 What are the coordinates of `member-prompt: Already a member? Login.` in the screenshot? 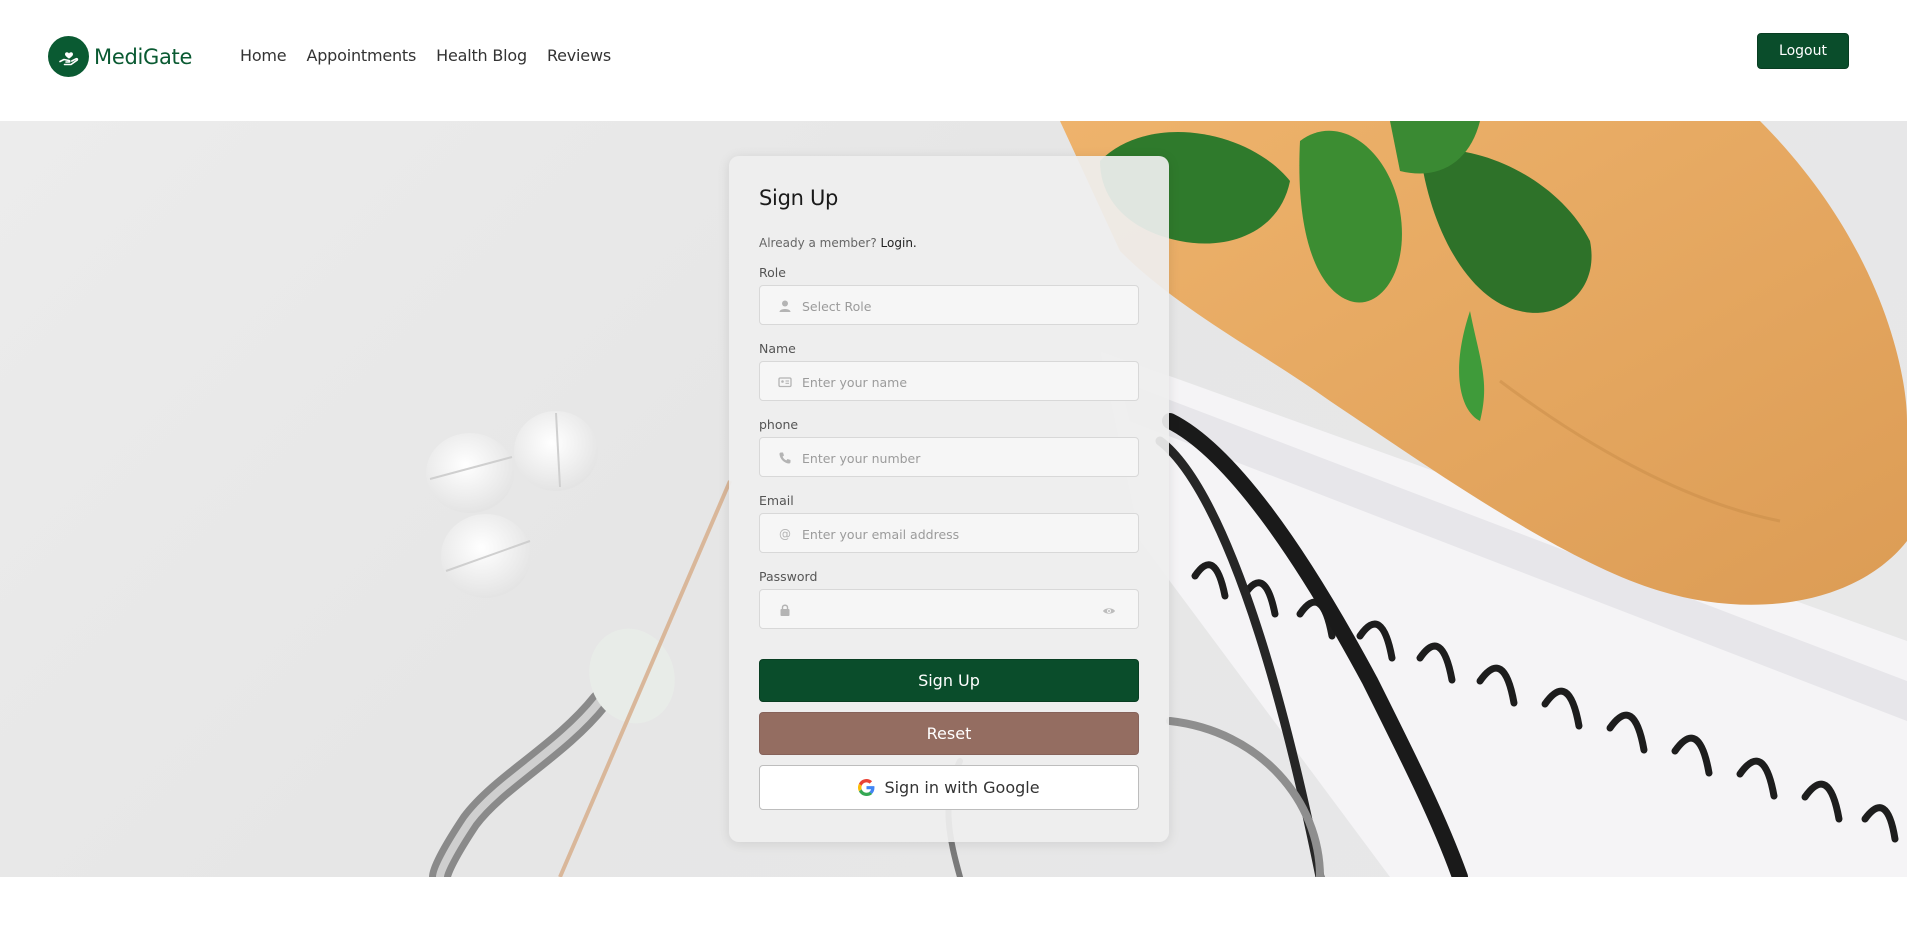 It's located at (838, 243).